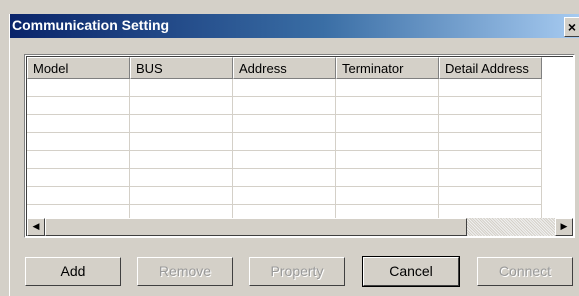  Describe the element at coordinates (73, 271) in the screenshot. I see `add-button: Add` at that location.